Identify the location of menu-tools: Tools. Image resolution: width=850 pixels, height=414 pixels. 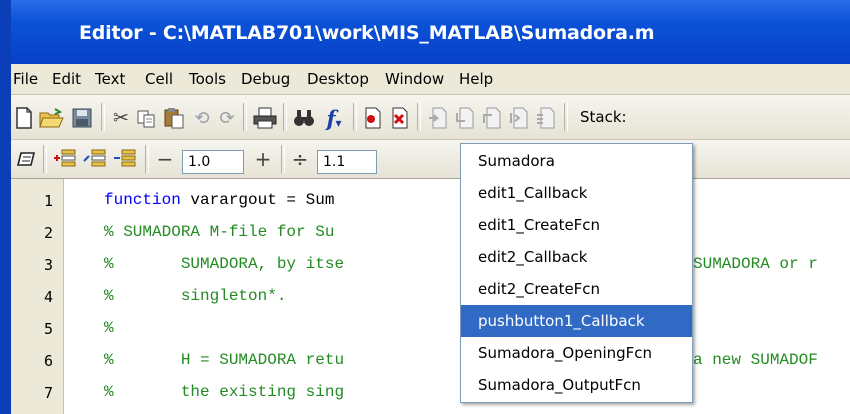
(207, 79).